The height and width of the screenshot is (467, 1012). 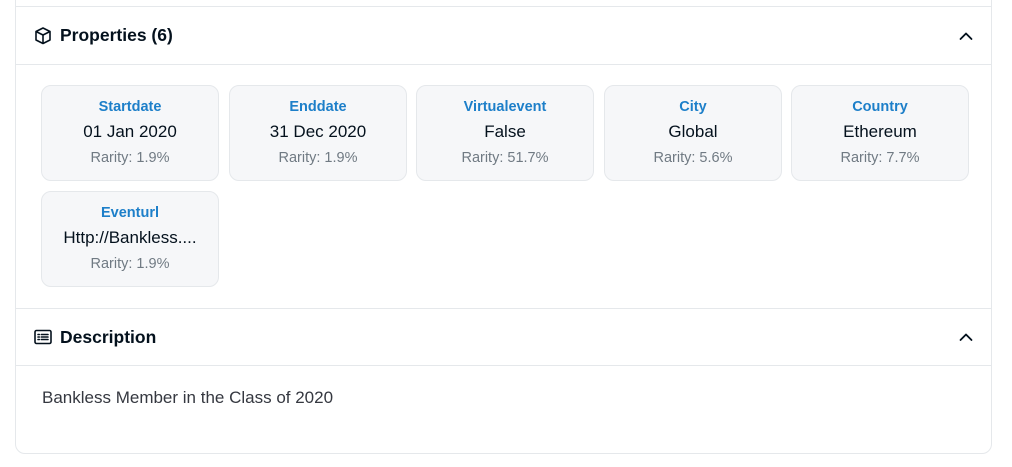 I want to click on trait-card-country: Country Ethereum Rarity: 7.7%, so click(x=880, y=133).